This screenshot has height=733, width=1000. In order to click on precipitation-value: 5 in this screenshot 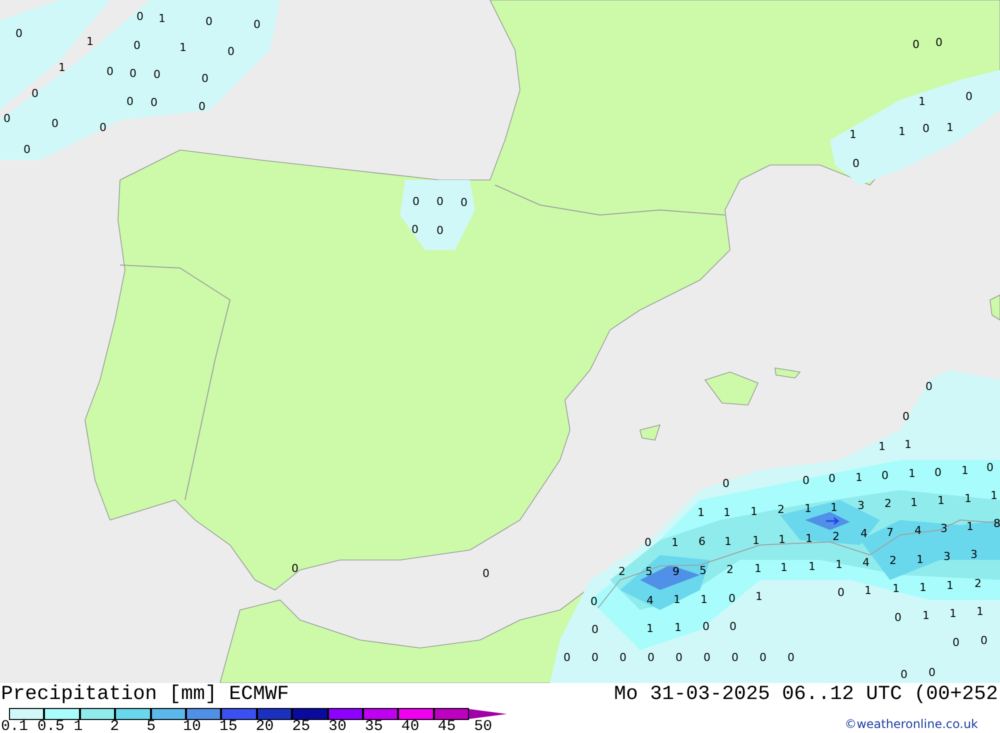, I will do `click(649, 571)`.